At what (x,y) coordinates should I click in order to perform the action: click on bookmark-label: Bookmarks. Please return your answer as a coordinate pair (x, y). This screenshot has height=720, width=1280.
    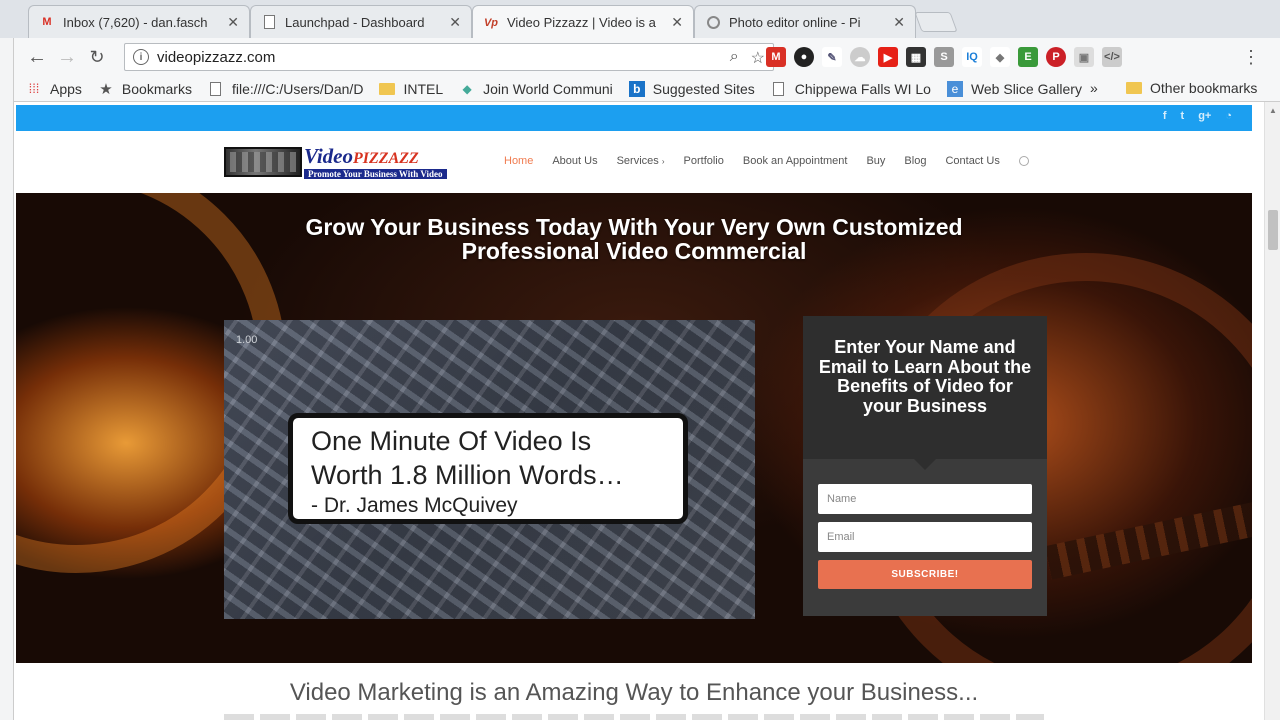
    Looking at the image, I should click on (156, 88).